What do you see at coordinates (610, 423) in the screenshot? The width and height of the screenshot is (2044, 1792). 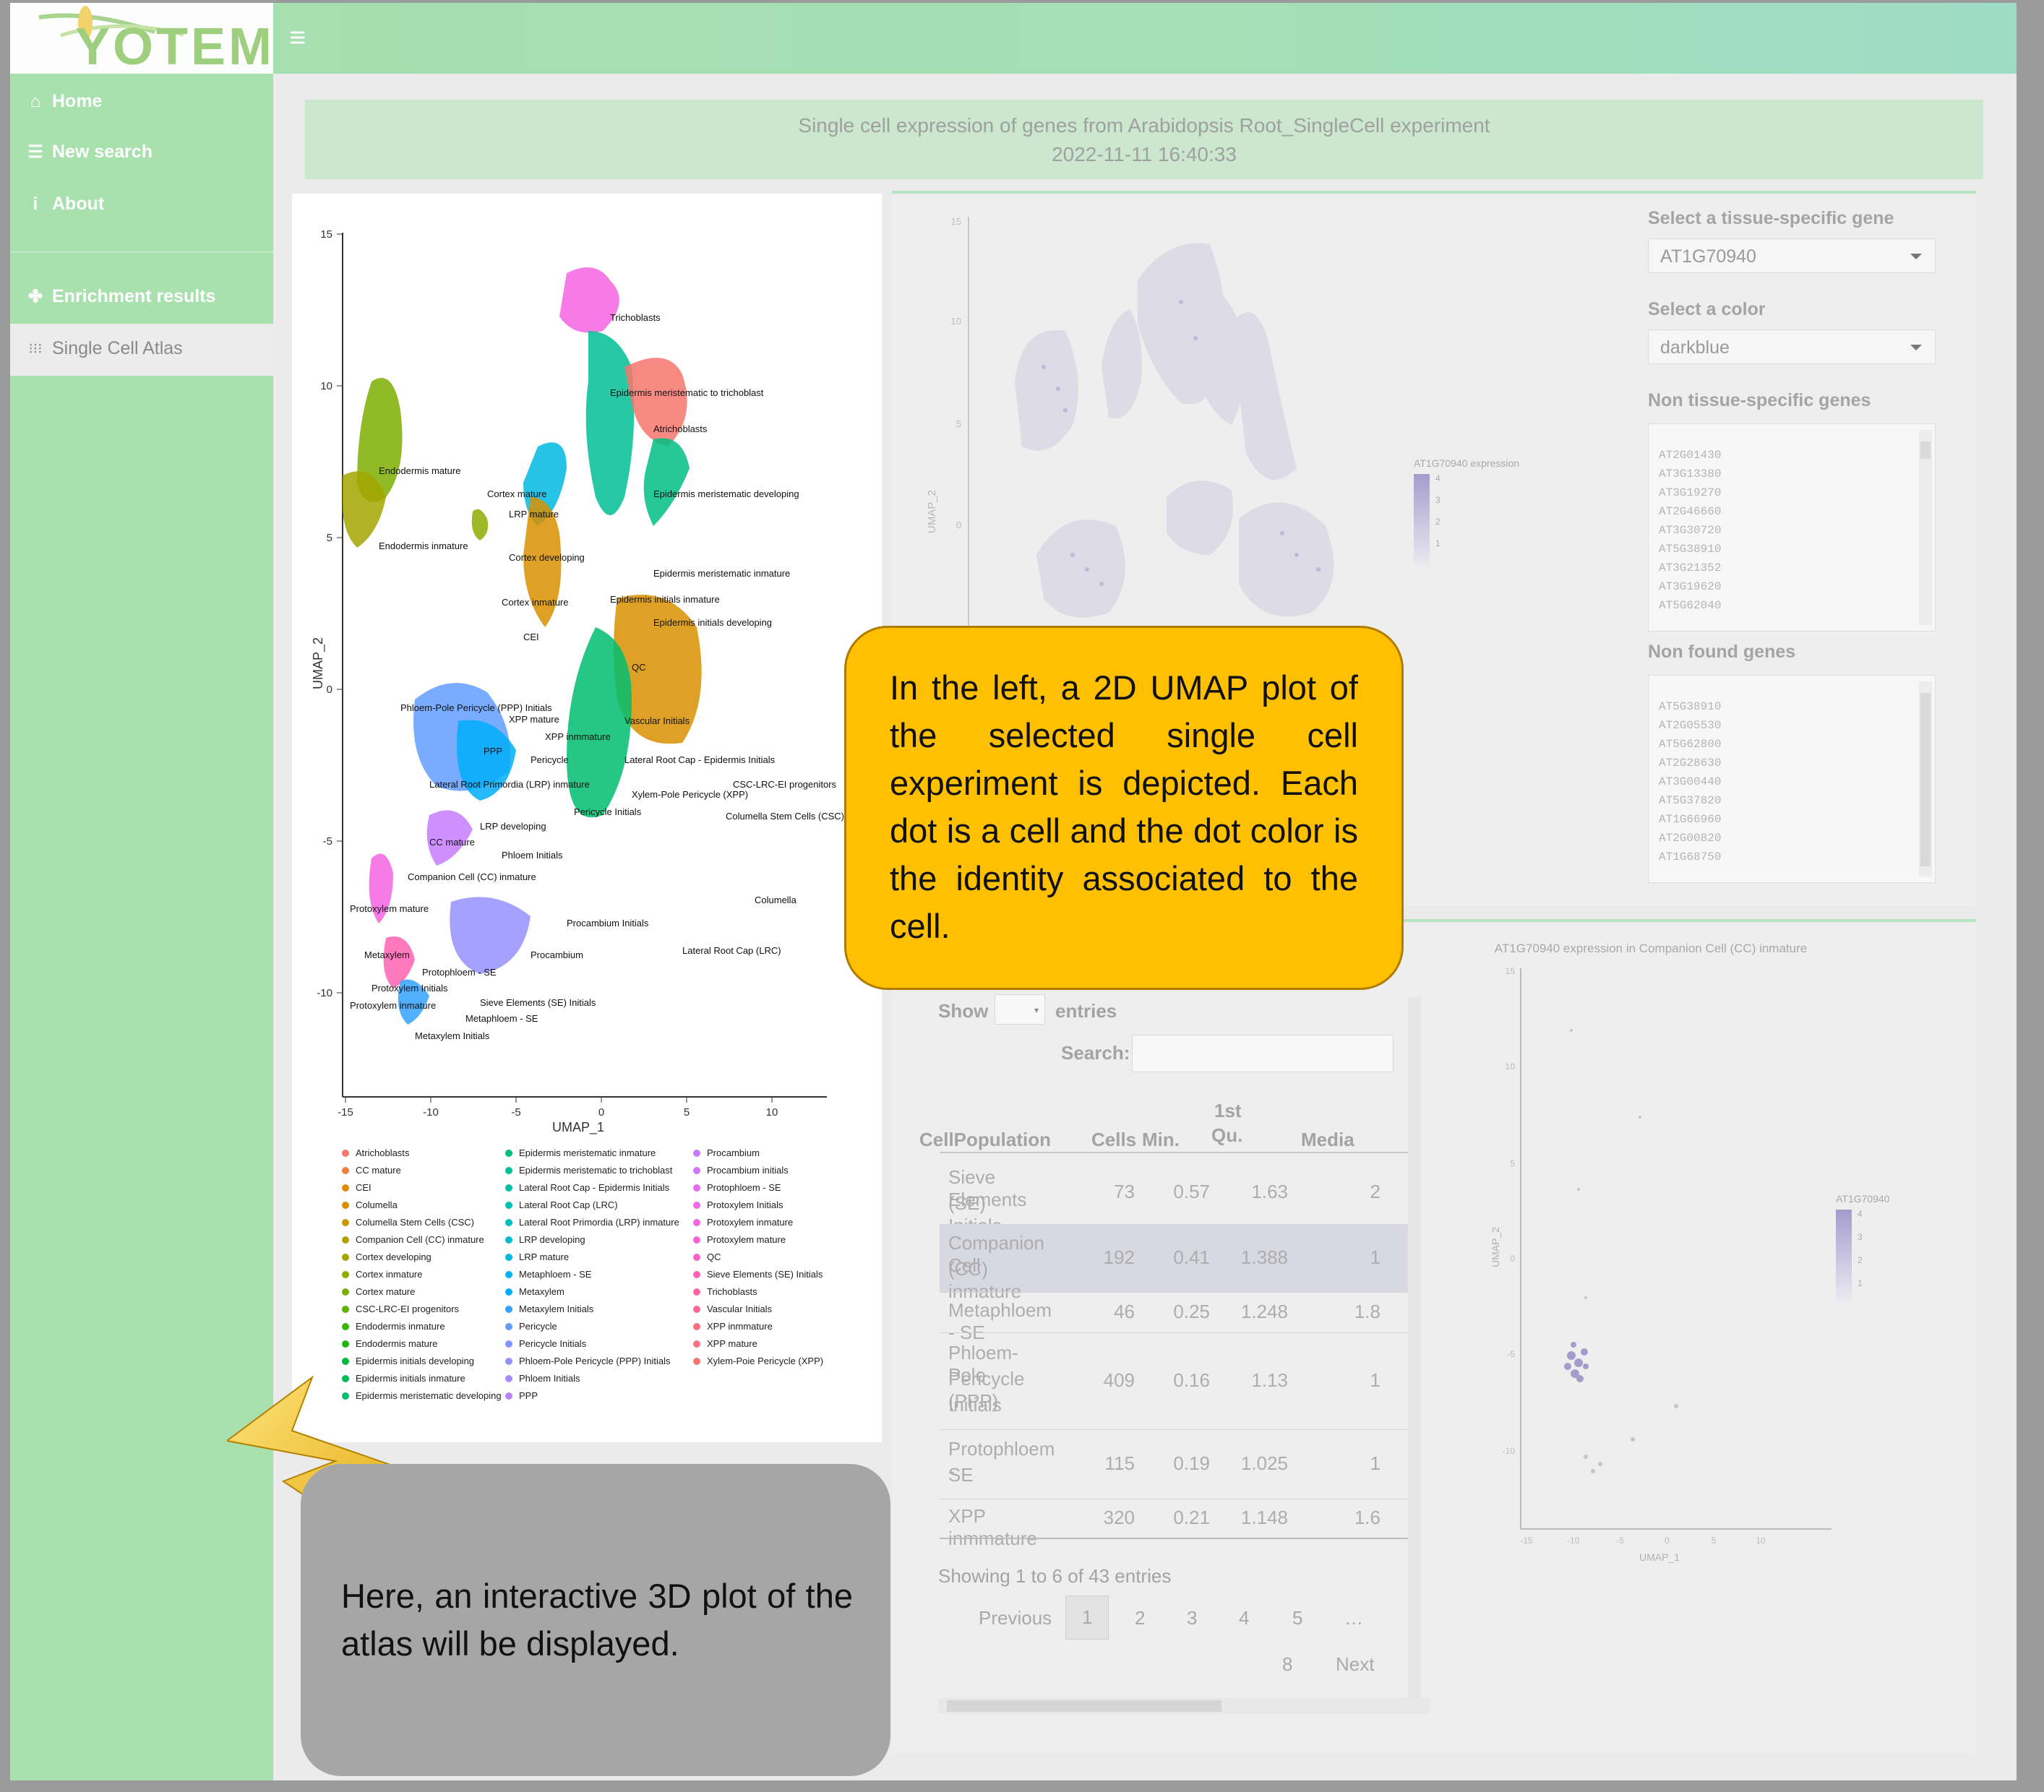 I see `umap-cluster-cloud` at bounding box center [610, 423].